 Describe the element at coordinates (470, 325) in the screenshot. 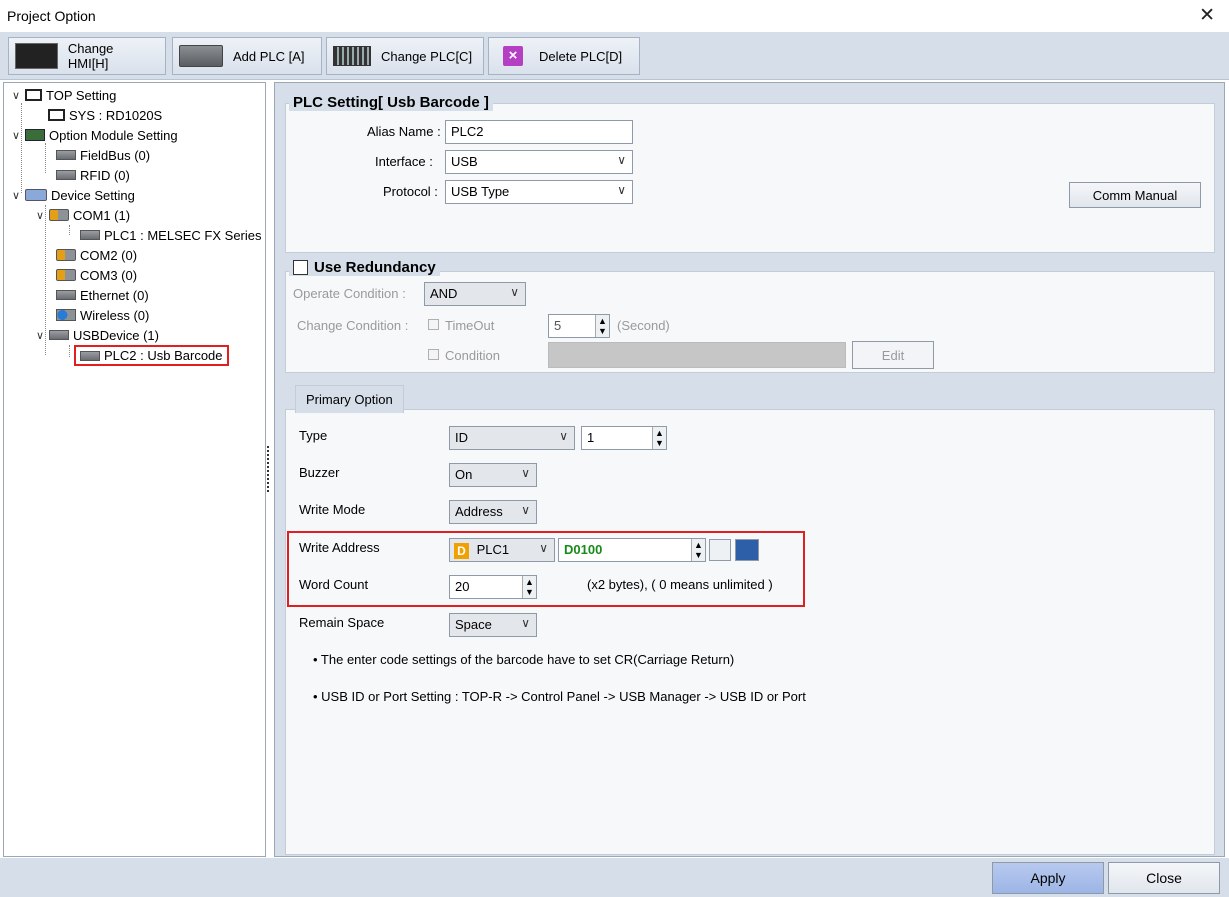

I see `timeout-label: TimeOut` at that location.